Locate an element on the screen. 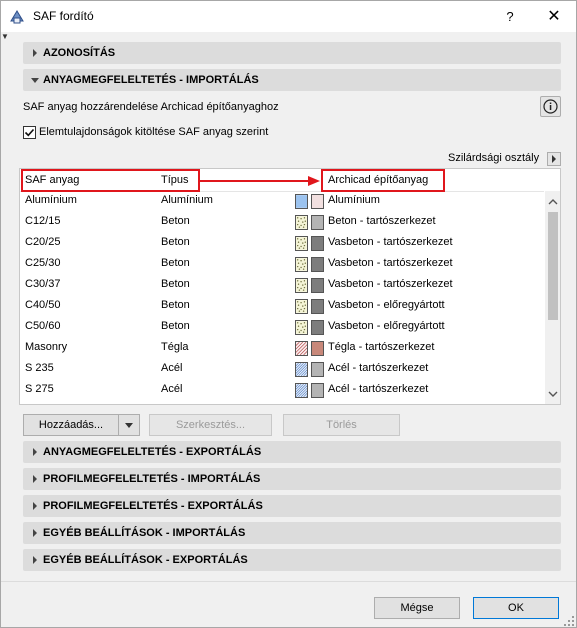 This screenshot has height=628, width=577. close-button: ✕ is located at coordinates (554, 16).